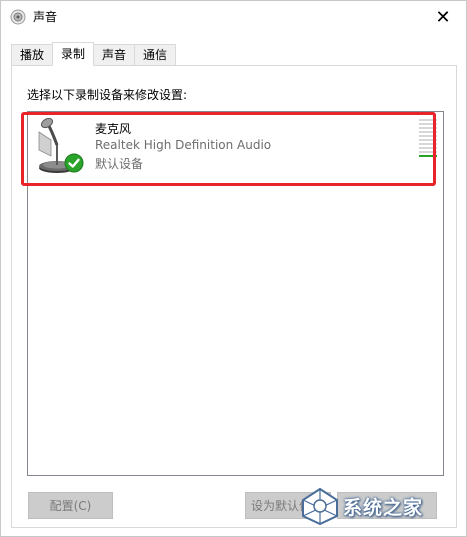  I want to click on close-button: ✕, so click(443, 17).